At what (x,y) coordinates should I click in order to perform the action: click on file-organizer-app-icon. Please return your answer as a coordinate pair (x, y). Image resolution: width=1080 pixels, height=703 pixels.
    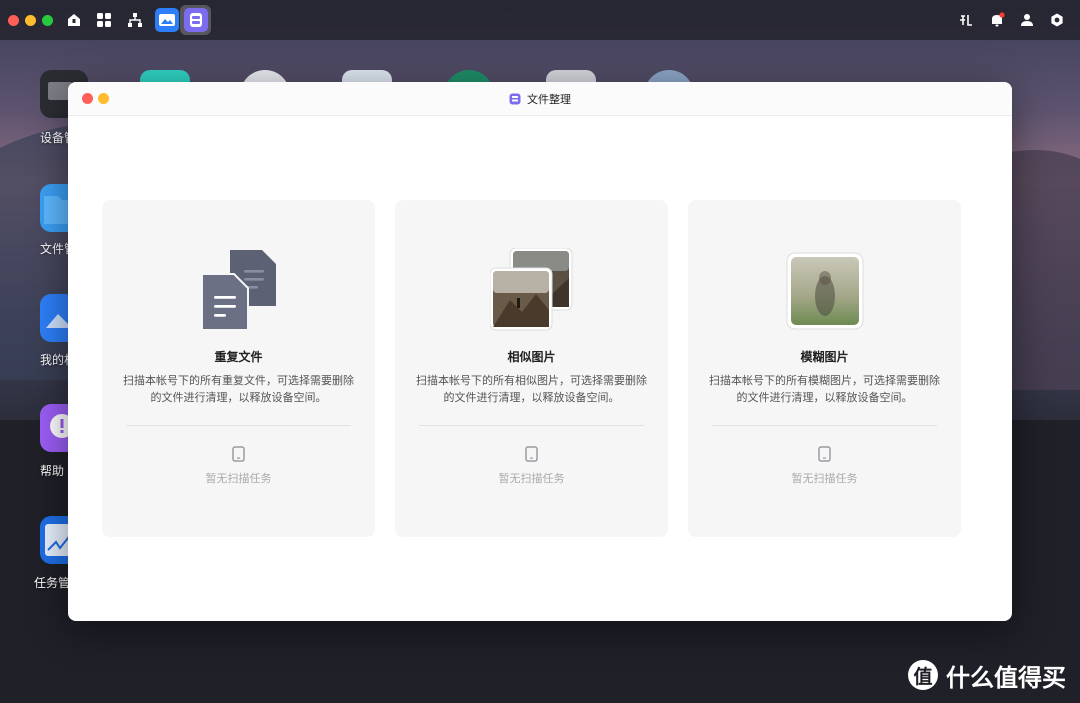
    Looking at the image, I should click on (196, 20).